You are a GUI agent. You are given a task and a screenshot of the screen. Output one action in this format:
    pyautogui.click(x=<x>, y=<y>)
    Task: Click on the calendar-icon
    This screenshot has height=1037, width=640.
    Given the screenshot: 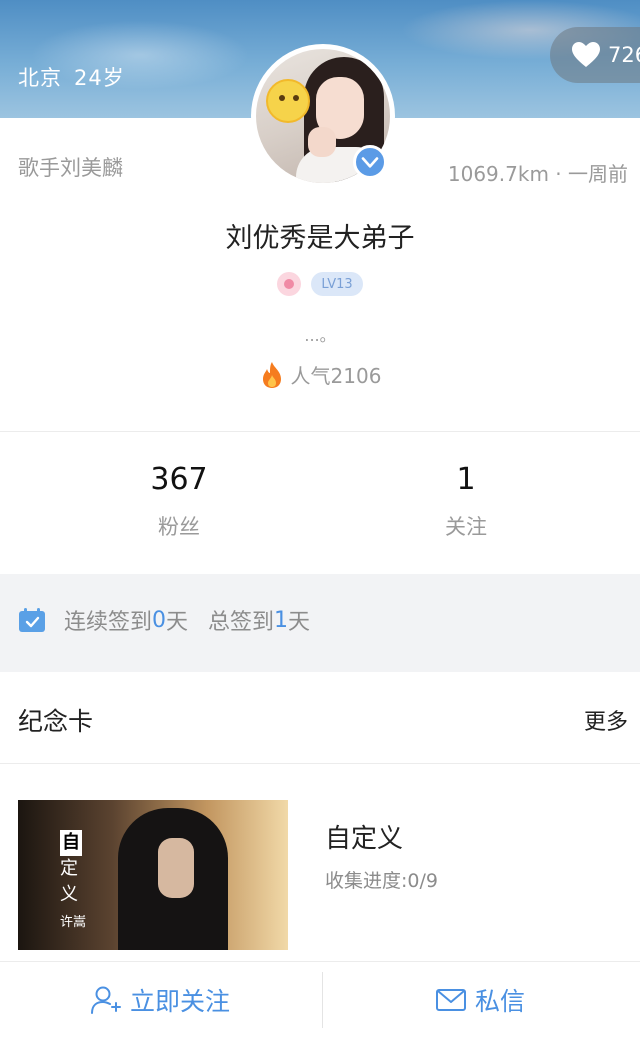 What is the action you would take?
    pyautogui.click(x=32, y=620)
    